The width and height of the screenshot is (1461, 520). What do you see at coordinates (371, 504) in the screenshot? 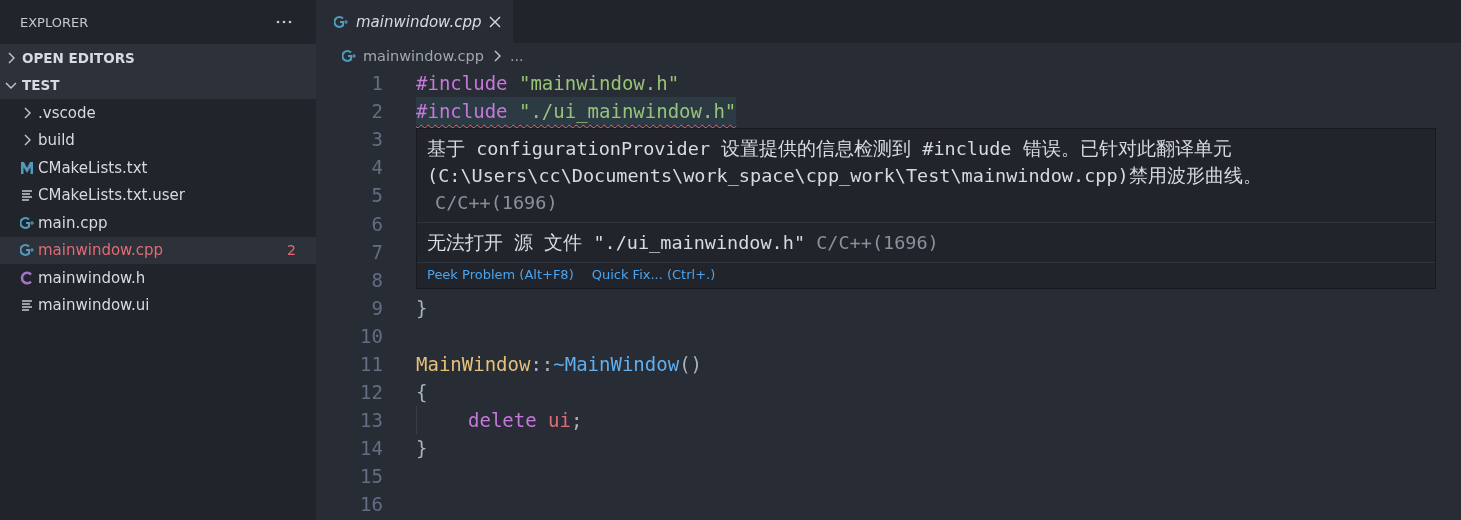
I see `line-number: 16` at bounding box center [371, 504].